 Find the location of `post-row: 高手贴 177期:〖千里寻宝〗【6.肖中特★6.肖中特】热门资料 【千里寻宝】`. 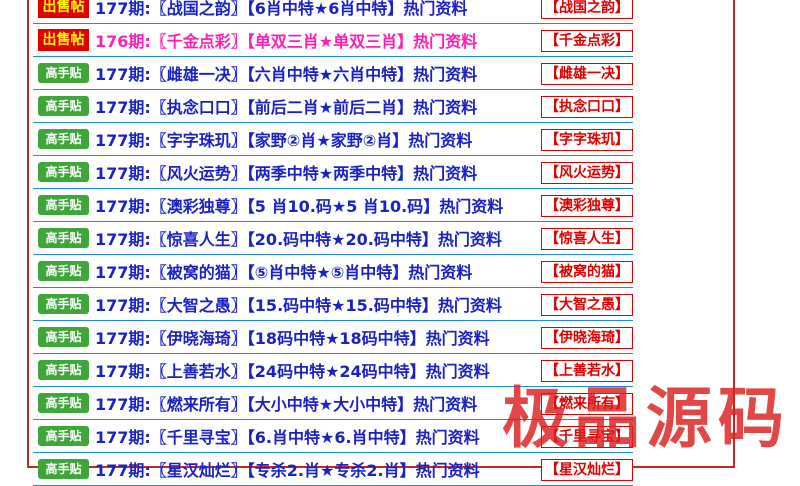

post-row: 高手贴 177期:〖千里寻宝〗【6.肖中特★6.肖中特】热门资料 【千里寻宝】 is located at coordinates (333, 436).